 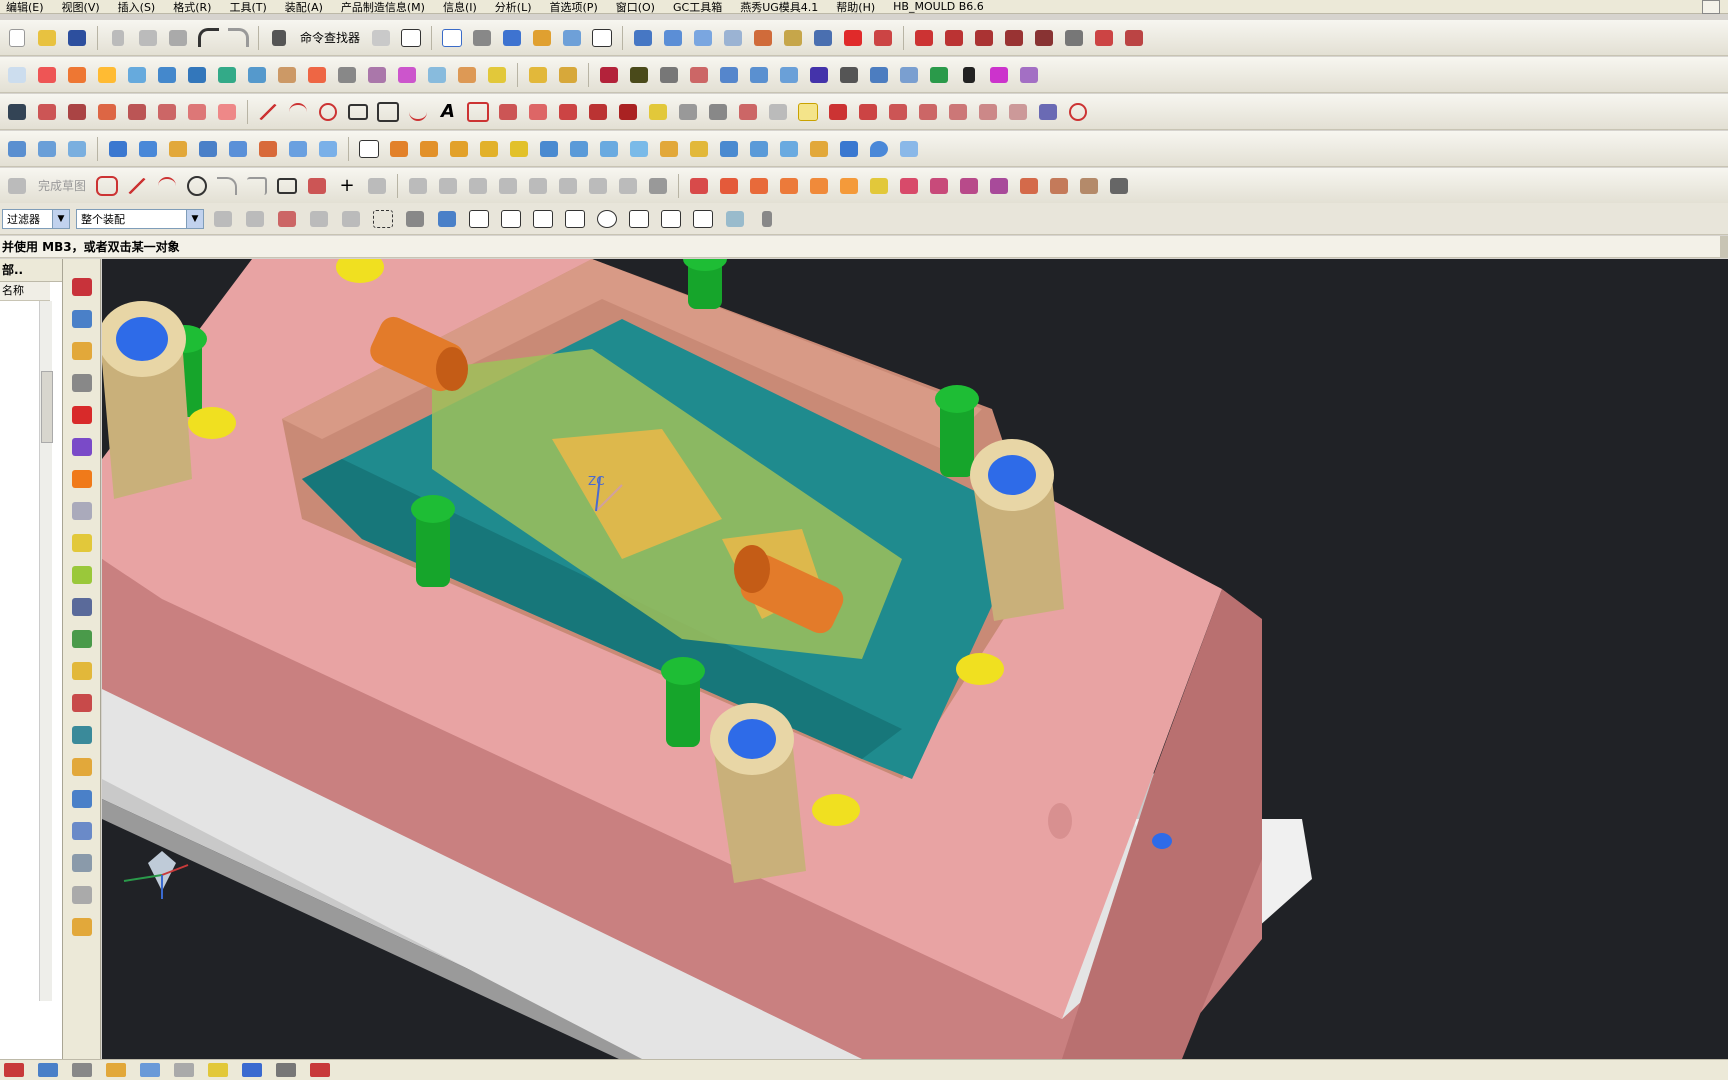 What do you see at coordinates (478, 186) in the screenshot?
I see `make-corner-icon` at bounding box center [478, 186].